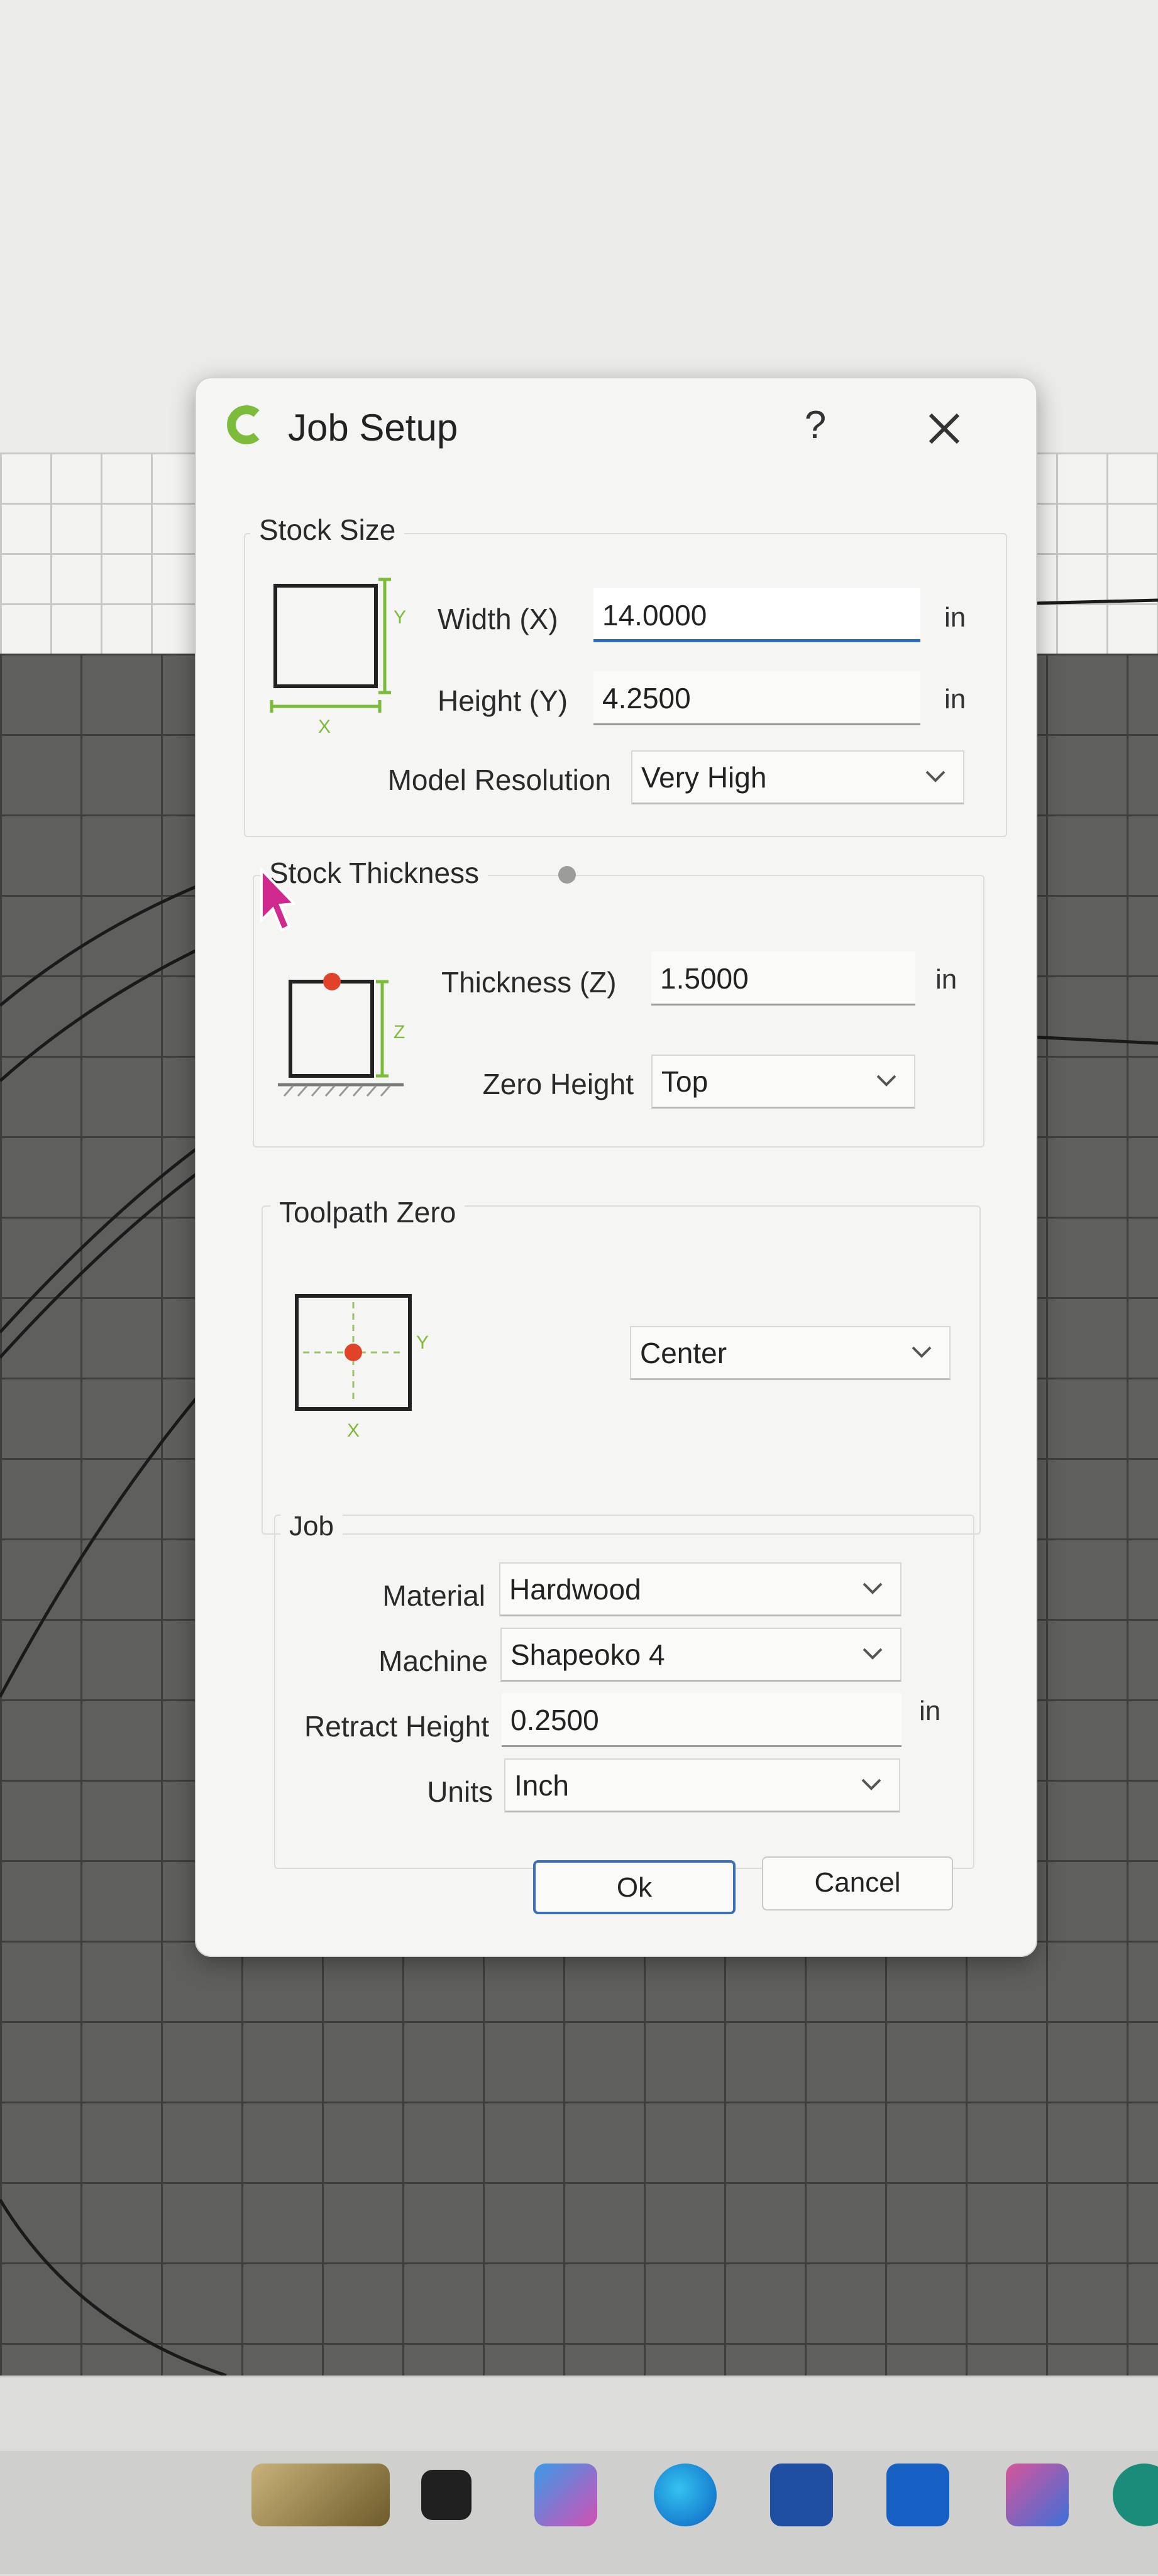 This screenshot has width=1158, height=2576. What do you see at coordinates (567, 875) in the screenshot?
I see `thickness-indicator-dot` at bounding box center [567, 875].